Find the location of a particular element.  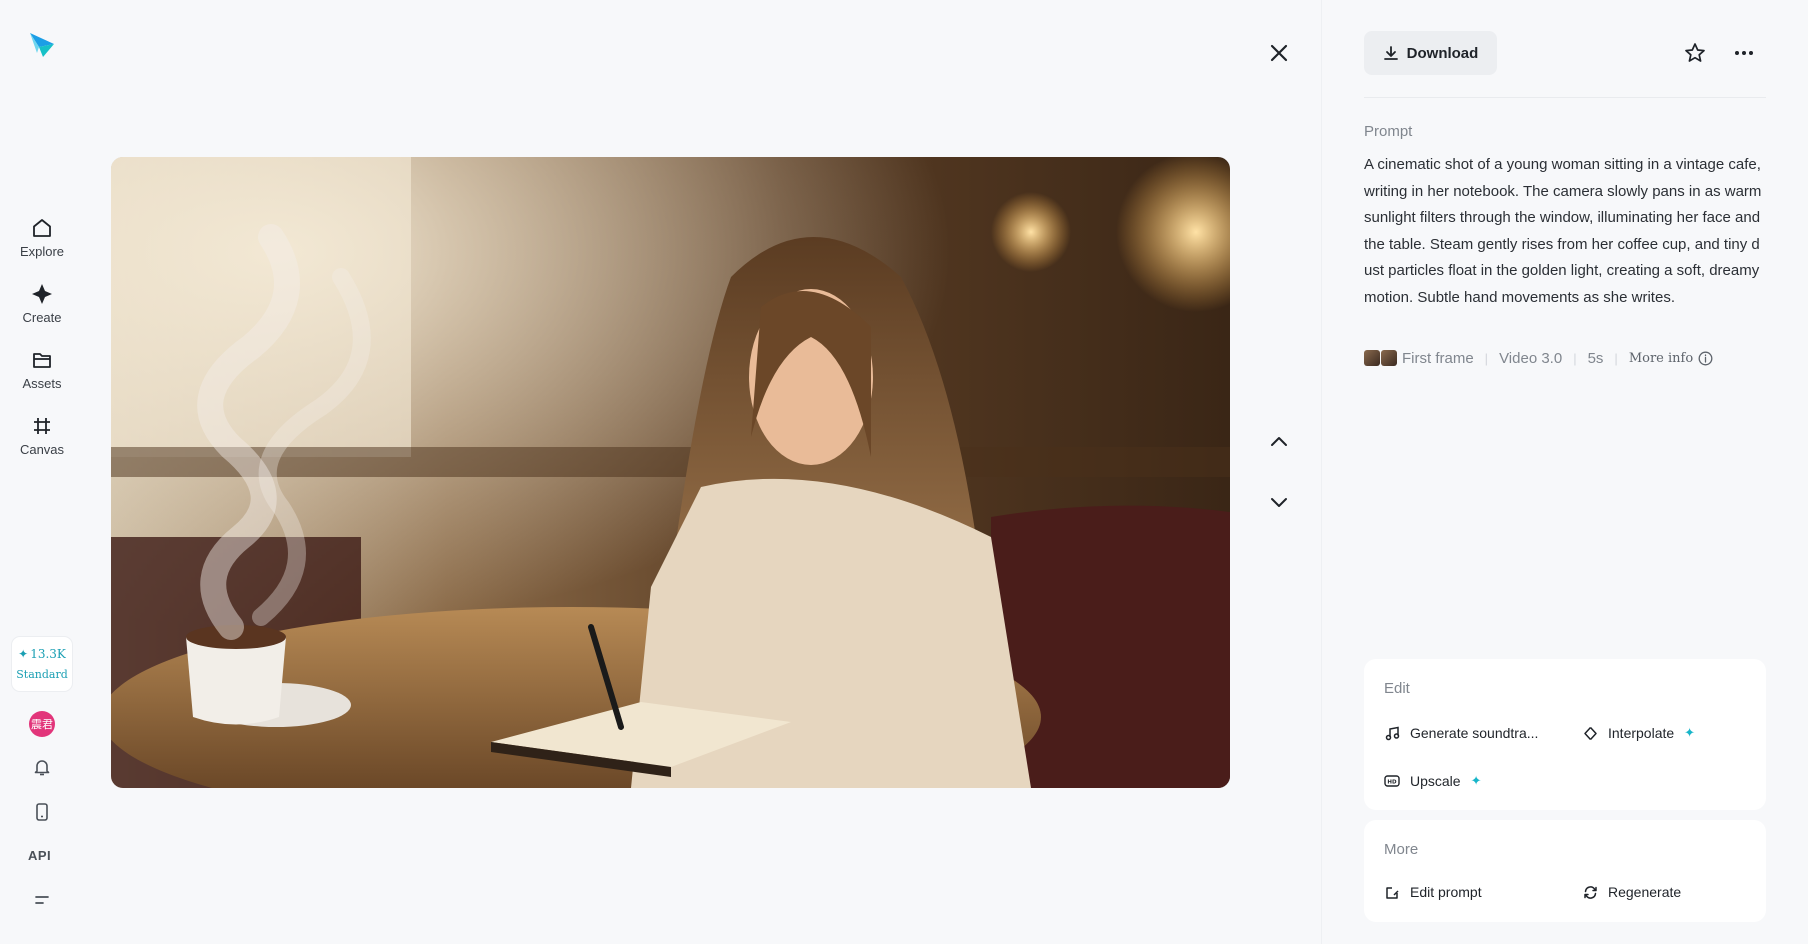

regenerate-button: Regenerate is located at coordinates (1631, 892).